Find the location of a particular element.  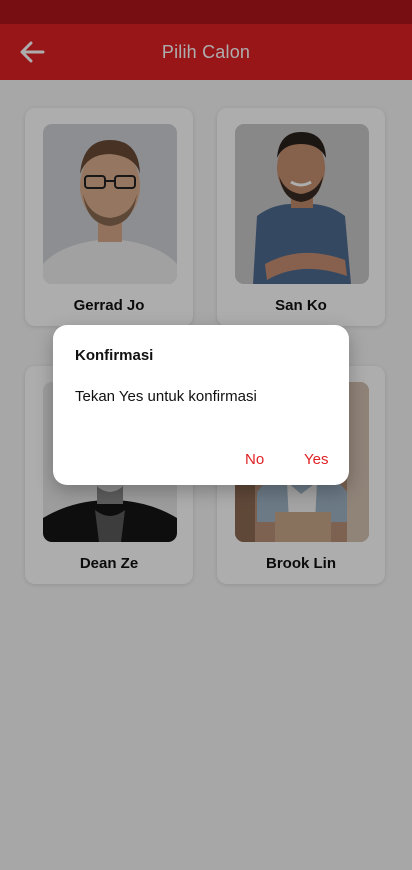

dialog-message: Tekan Yes untuk konfirmasi is located at coordinates (166, 396).